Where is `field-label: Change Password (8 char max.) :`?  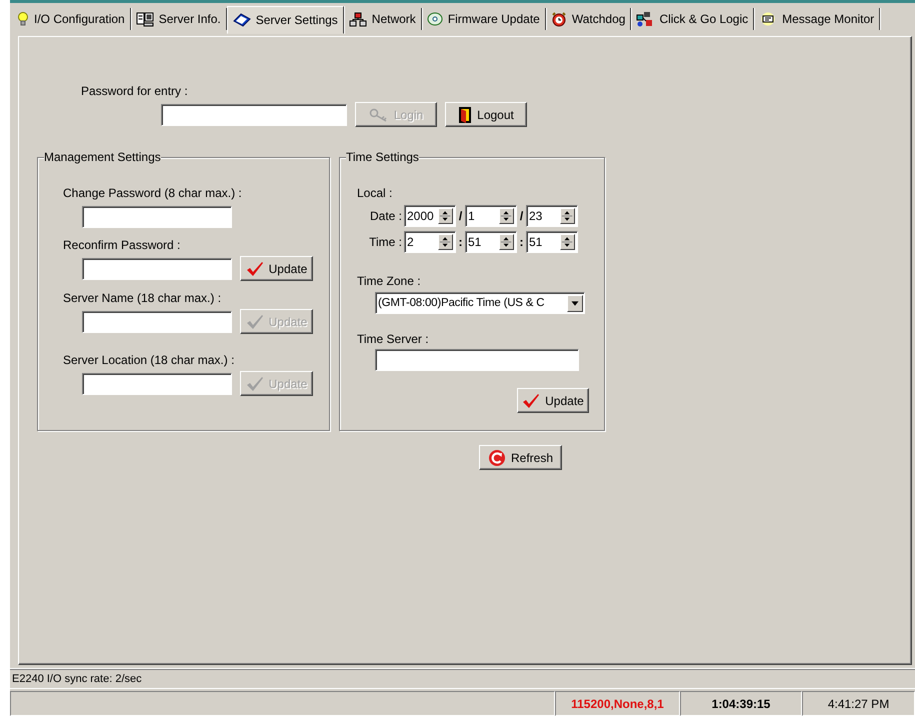
field-label: Change Password (8 char max.) : is located at coordinates (152, 193).